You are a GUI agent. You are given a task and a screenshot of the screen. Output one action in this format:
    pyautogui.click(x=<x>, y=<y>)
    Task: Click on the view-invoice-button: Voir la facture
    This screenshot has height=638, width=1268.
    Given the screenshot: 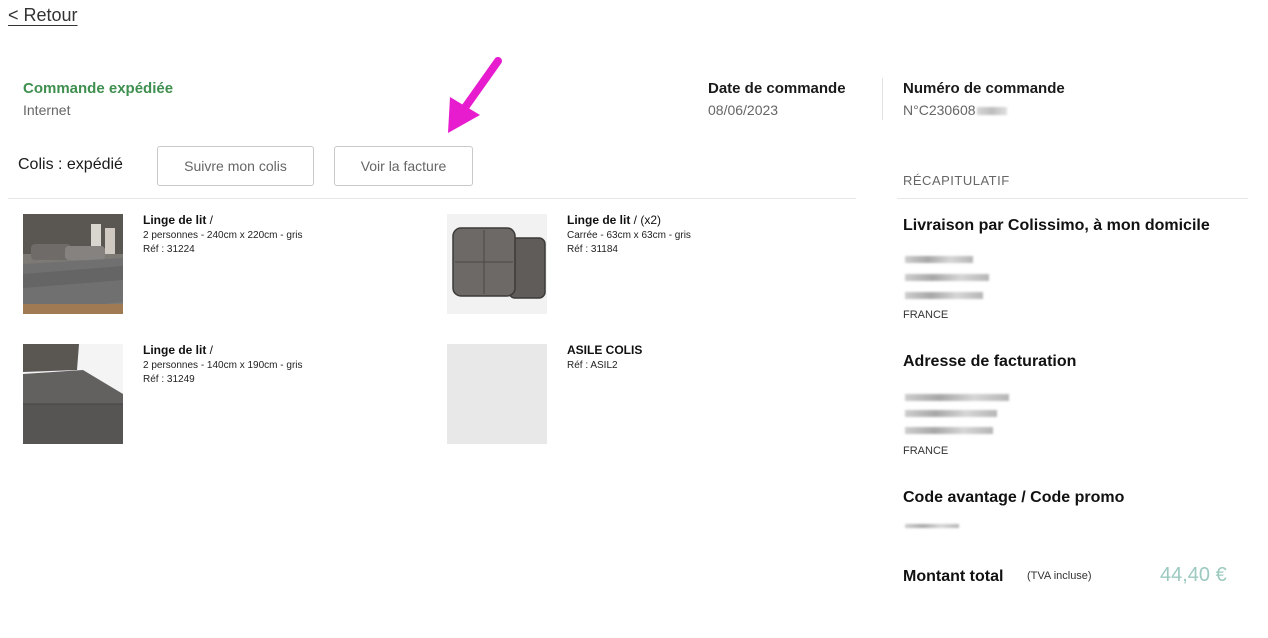 What is the action you would take?
    pyautogui.click(x=403, y=166)
    